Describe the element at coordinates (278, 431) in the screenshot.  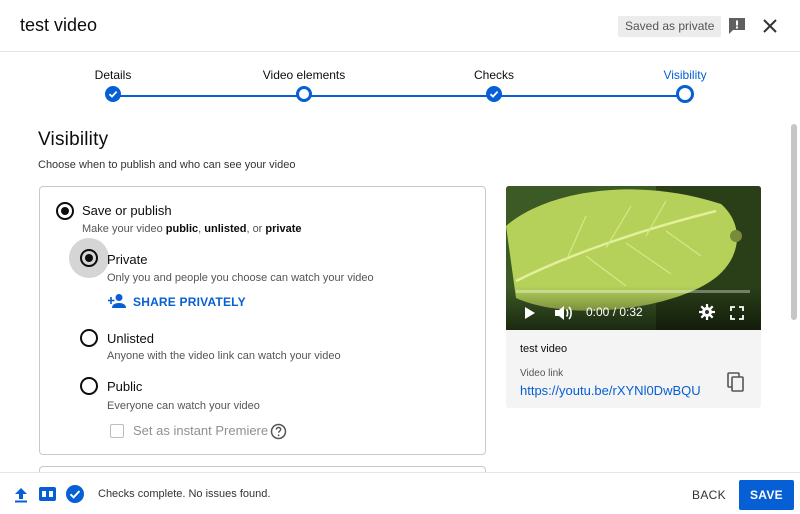
I see `help-icon` at that location.